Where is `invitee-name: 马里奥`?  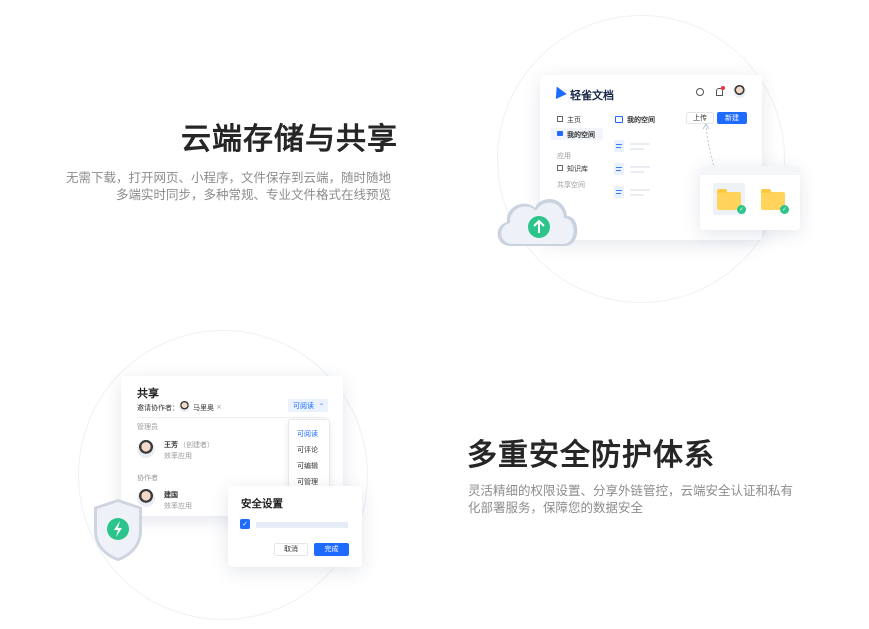
invitee-name: 马里奥 is located at coordinates (203, 408).